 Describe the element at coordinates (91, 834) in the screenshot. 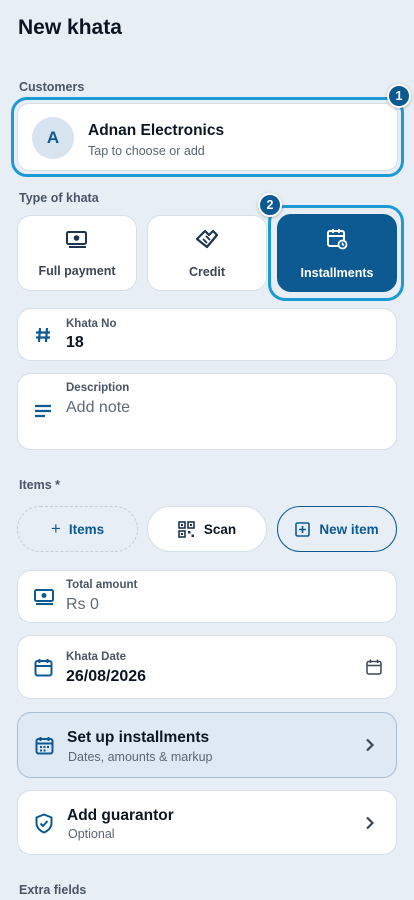

I see `add-guarantor-subtitle: Optional` at that location.